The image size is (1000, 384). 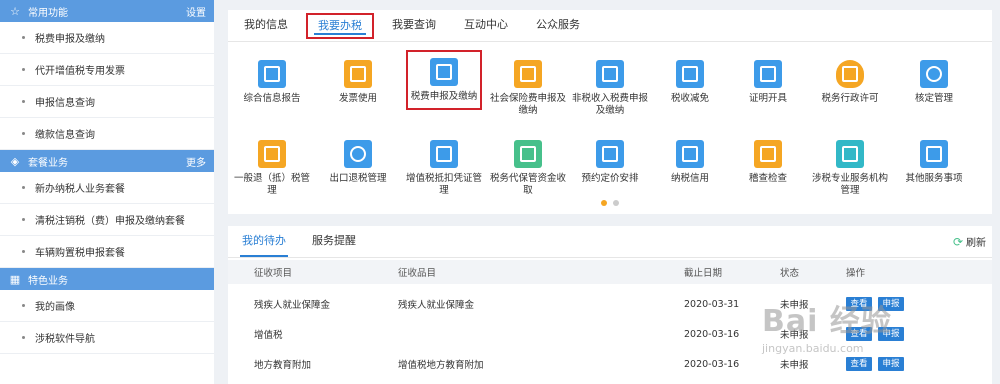 What do you see at coordinates (196, 11) in the screenshot?
I see `settings-link: 设置` at bounding box center [196, 11].